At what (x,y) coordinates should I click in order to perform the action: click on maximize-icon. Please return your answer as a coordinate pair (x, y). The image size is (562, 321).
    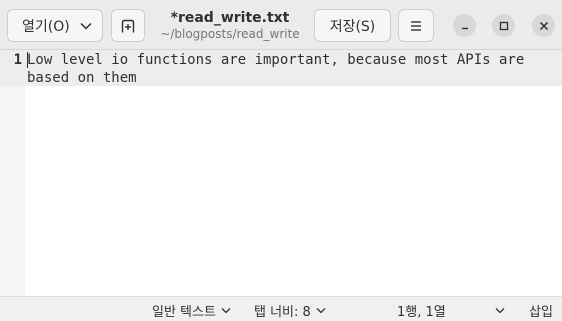
    Looking at the image, I should click on (504, 26).